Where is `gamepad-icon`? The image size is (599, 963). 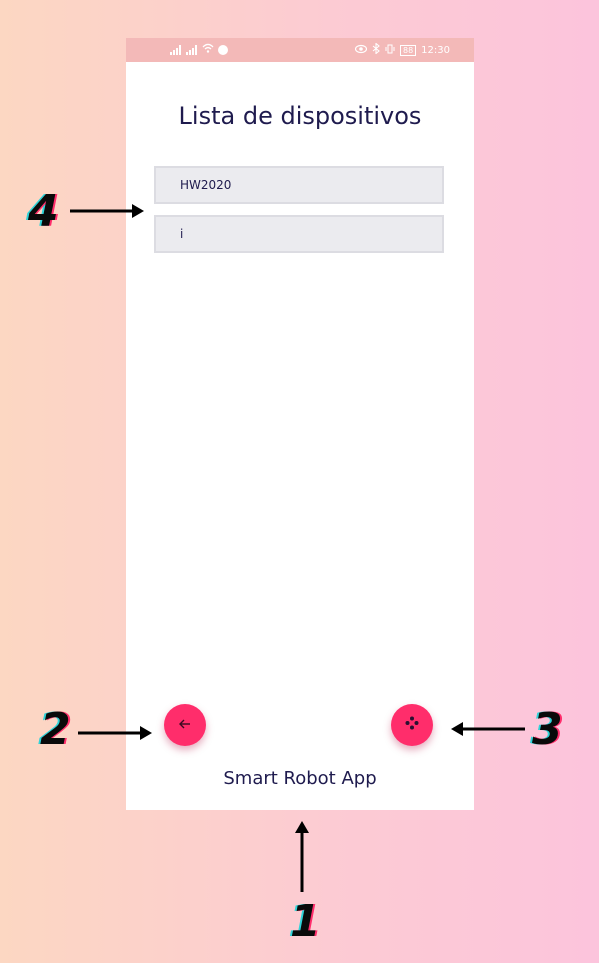
gamepad-icon is located at coordinates (412, 725).